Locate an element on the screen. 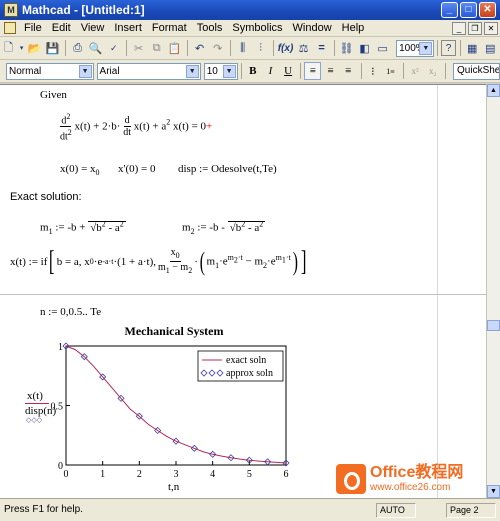 This screenshot has height=521, width=500. print-preview-icon: 🔍 is located at coordinates (95, 48).